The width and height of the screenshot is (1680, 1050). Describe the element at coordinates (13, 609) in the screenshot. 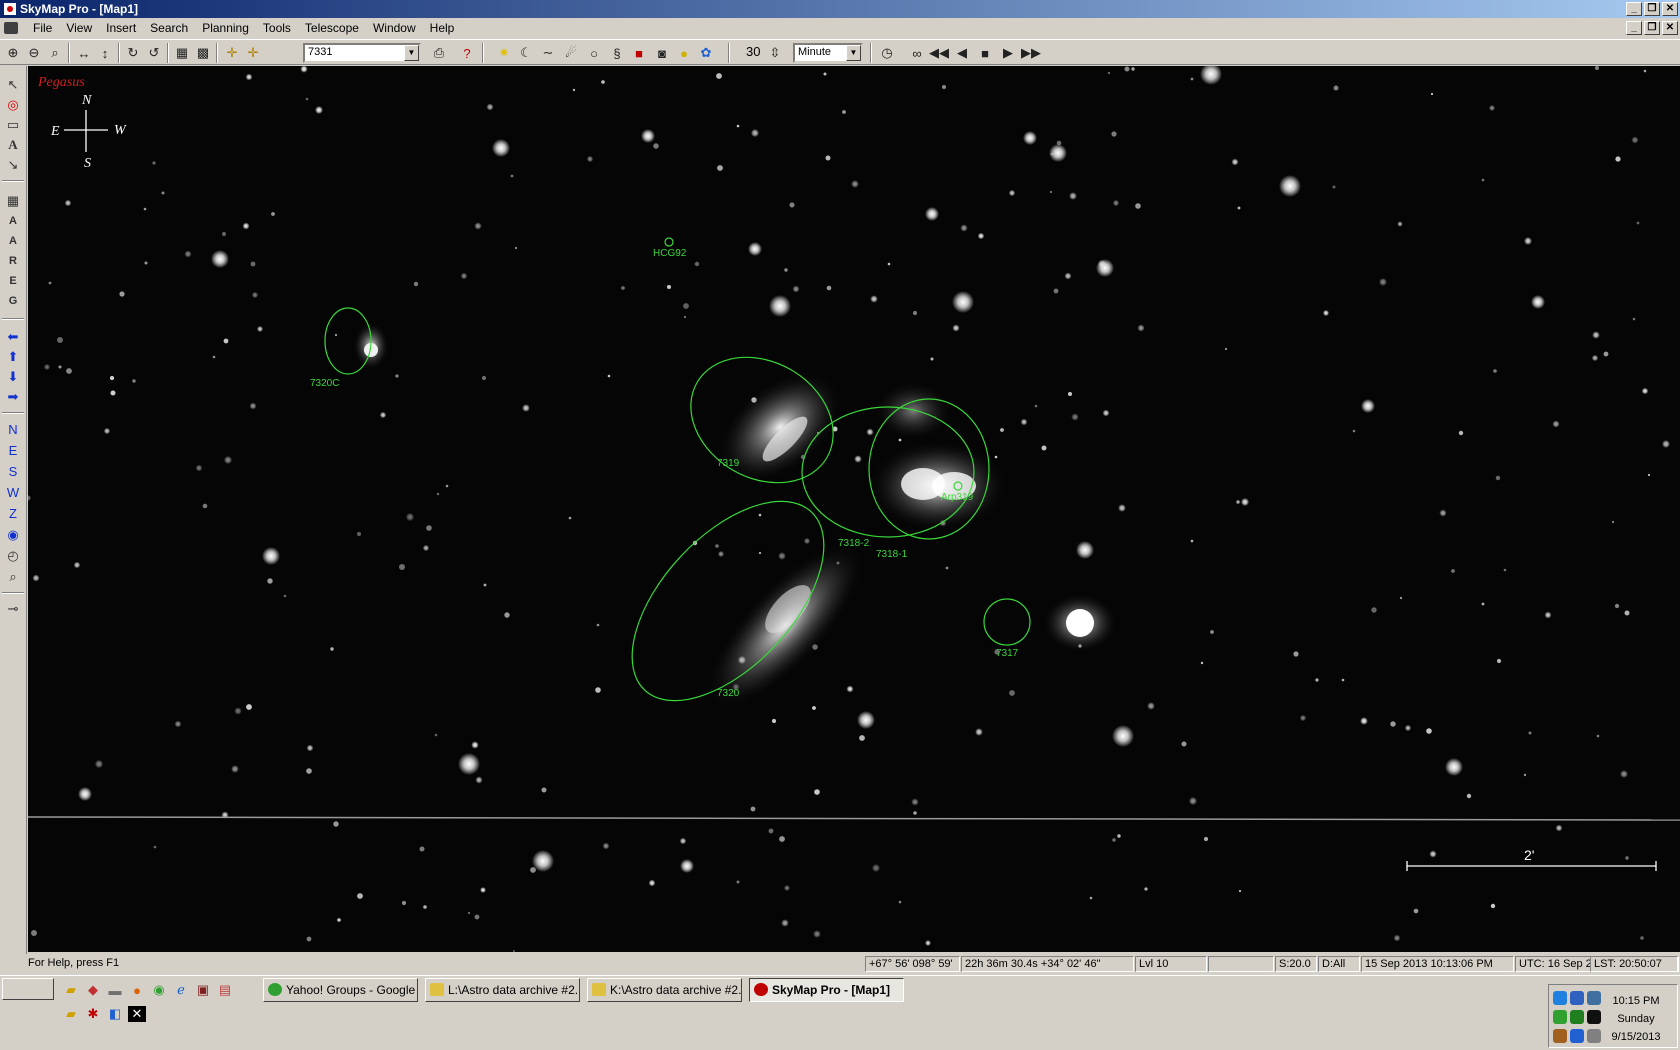

I see `telescope-pointer-icon: ⊸` at that location.